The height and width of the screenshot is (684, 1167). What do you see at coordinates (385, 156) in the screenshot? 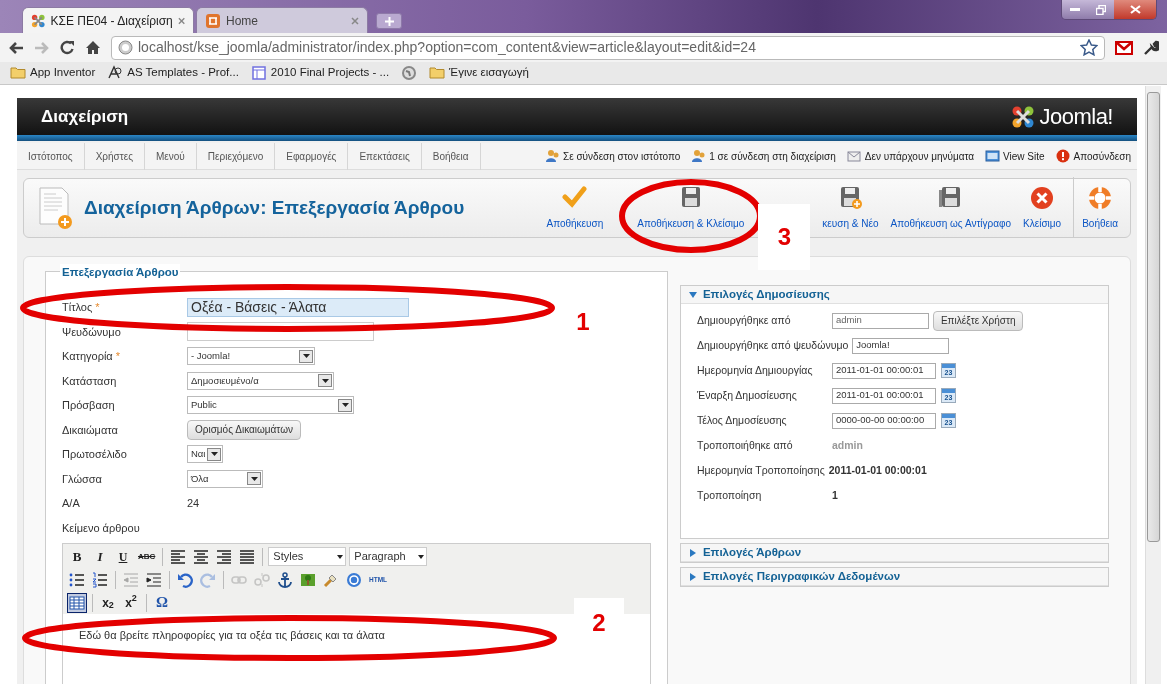
I see `menu-item: Επεκτάσεις` at bounding box center [385, 156].